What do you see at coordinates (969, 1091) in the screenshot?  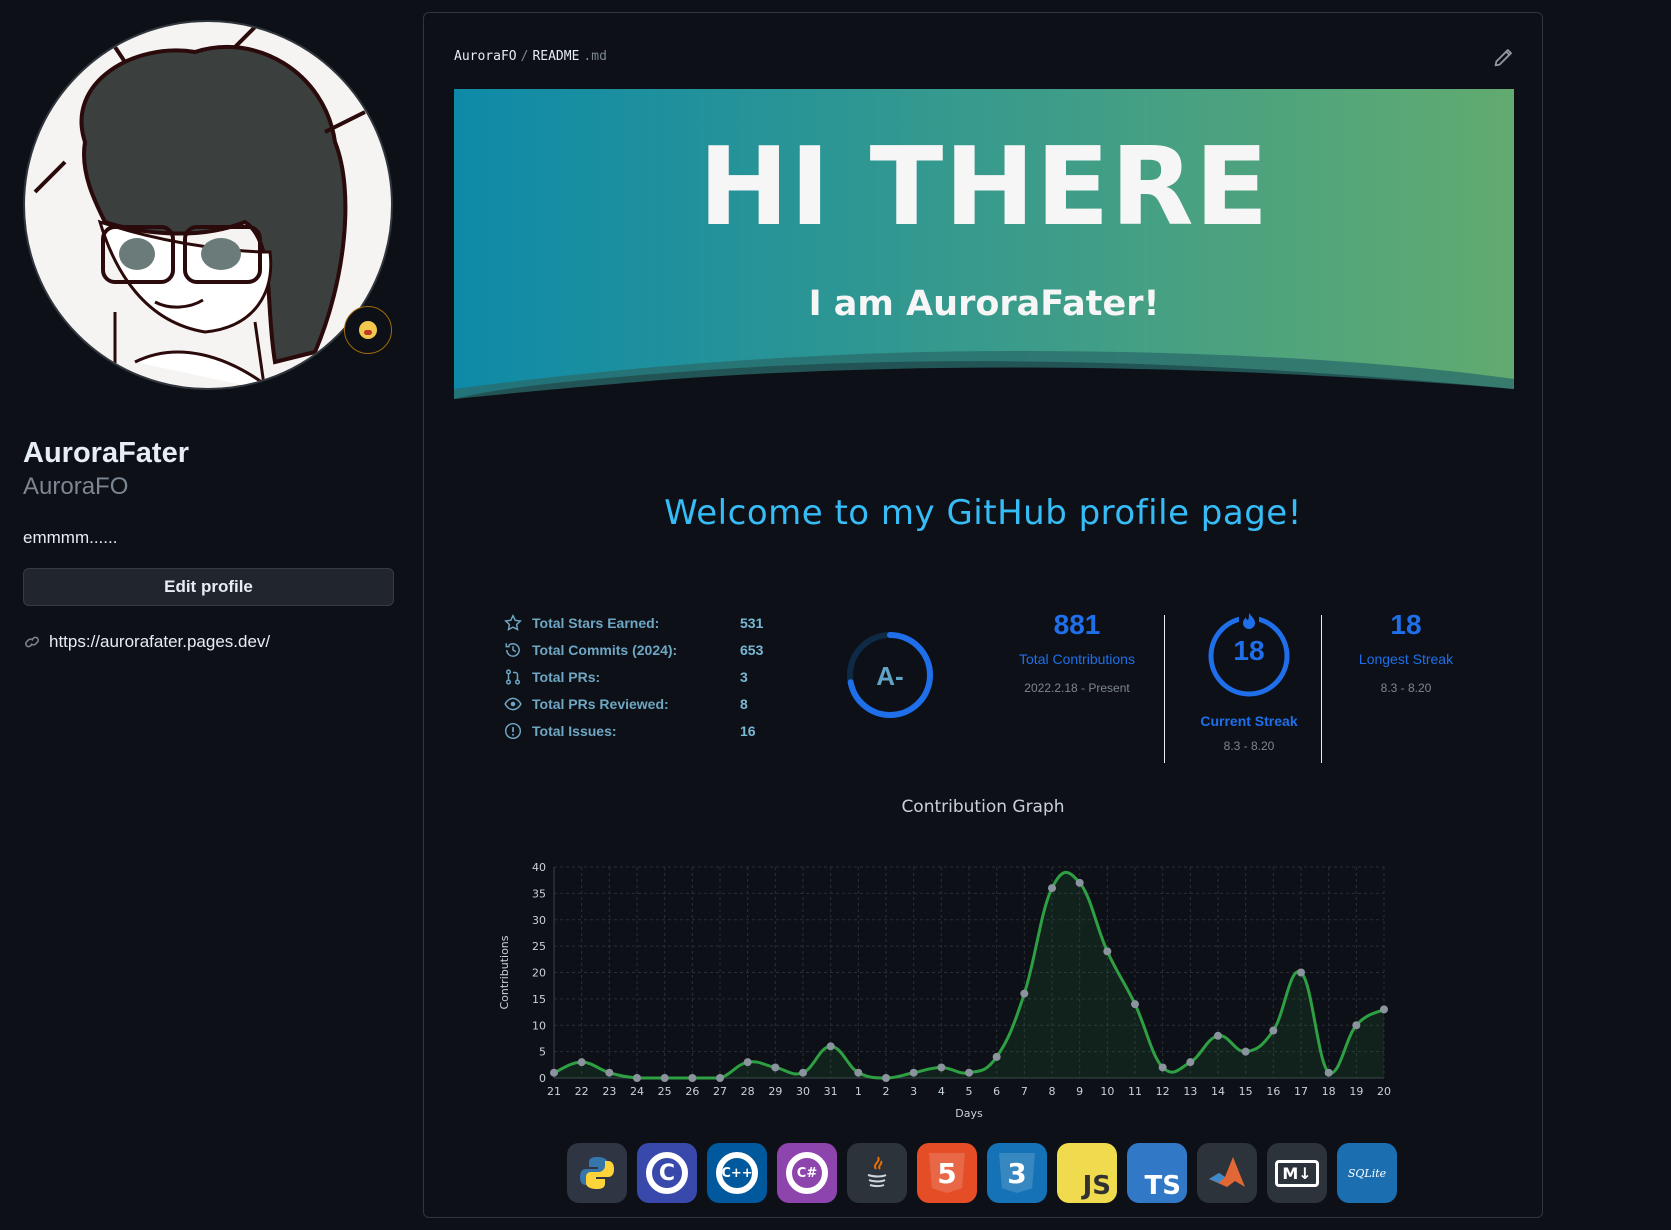 I see `x-tick-label: 5` at bounding box center [969, 1091].